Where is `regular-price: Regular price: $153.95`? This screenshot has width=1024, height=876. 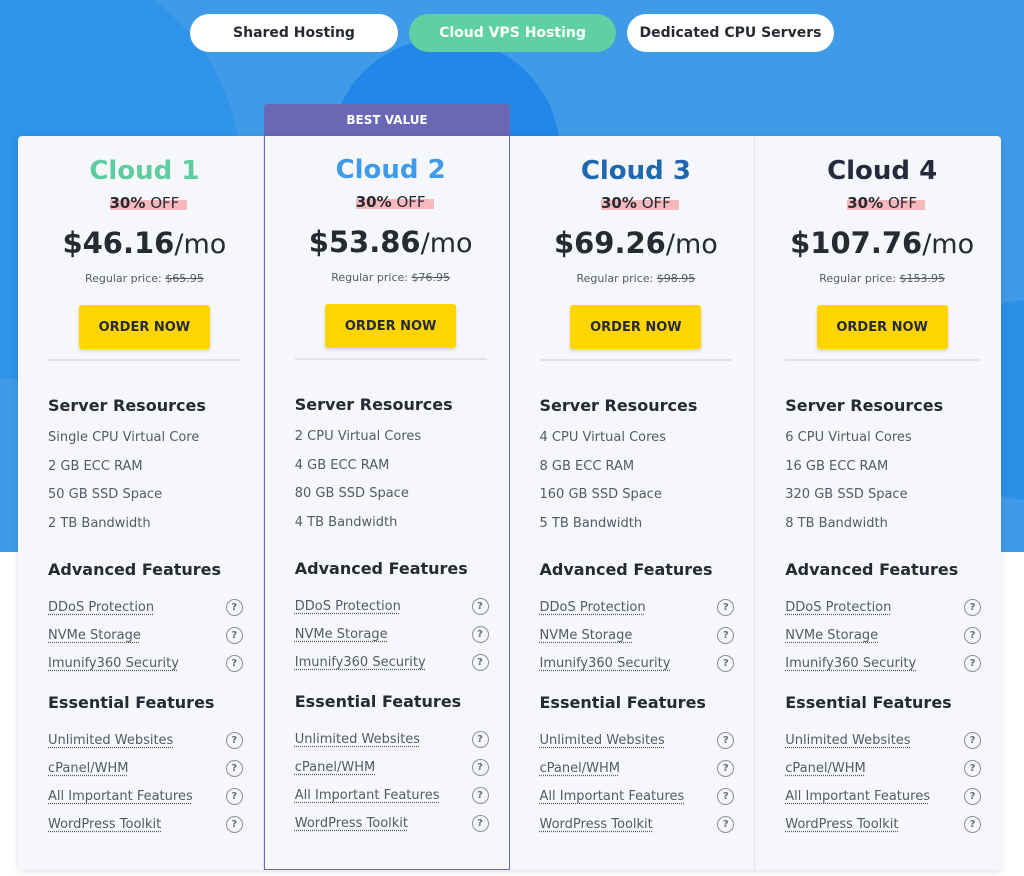
regular-price: Regular price: $153.95 is located at coordinates (882, 278).